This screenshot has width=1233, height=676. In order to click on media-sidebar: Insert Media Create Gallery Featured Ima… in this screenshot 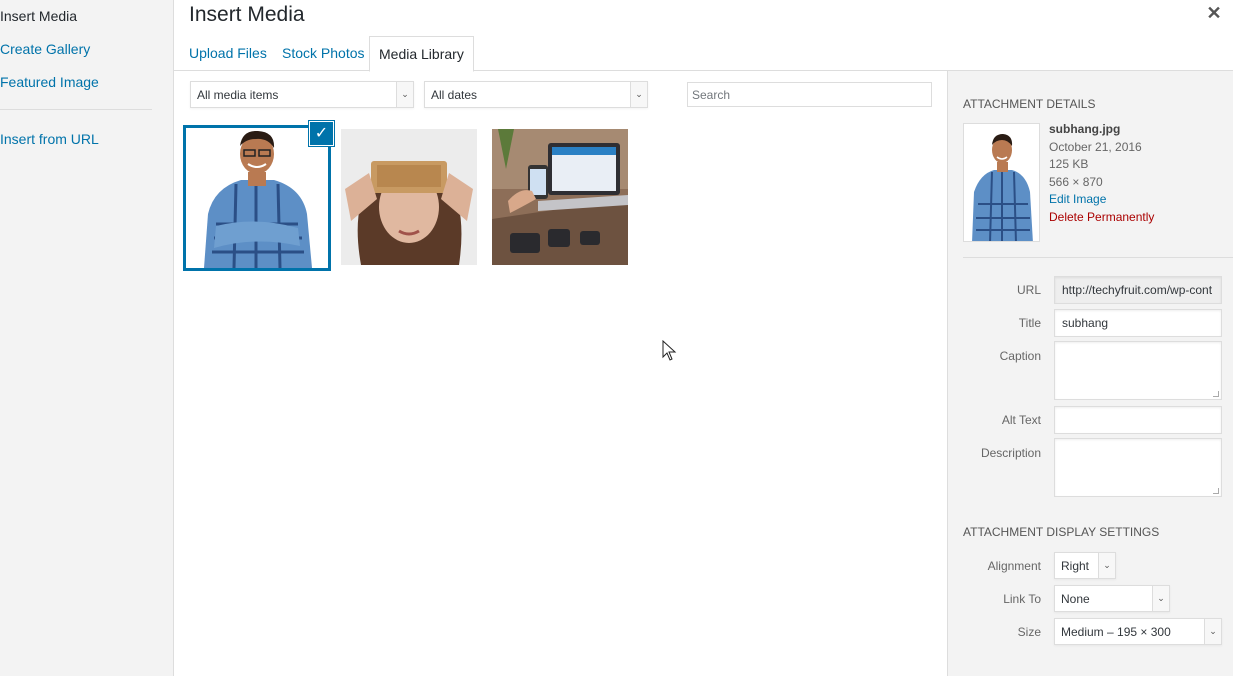, I will do `click(87, 338)`.